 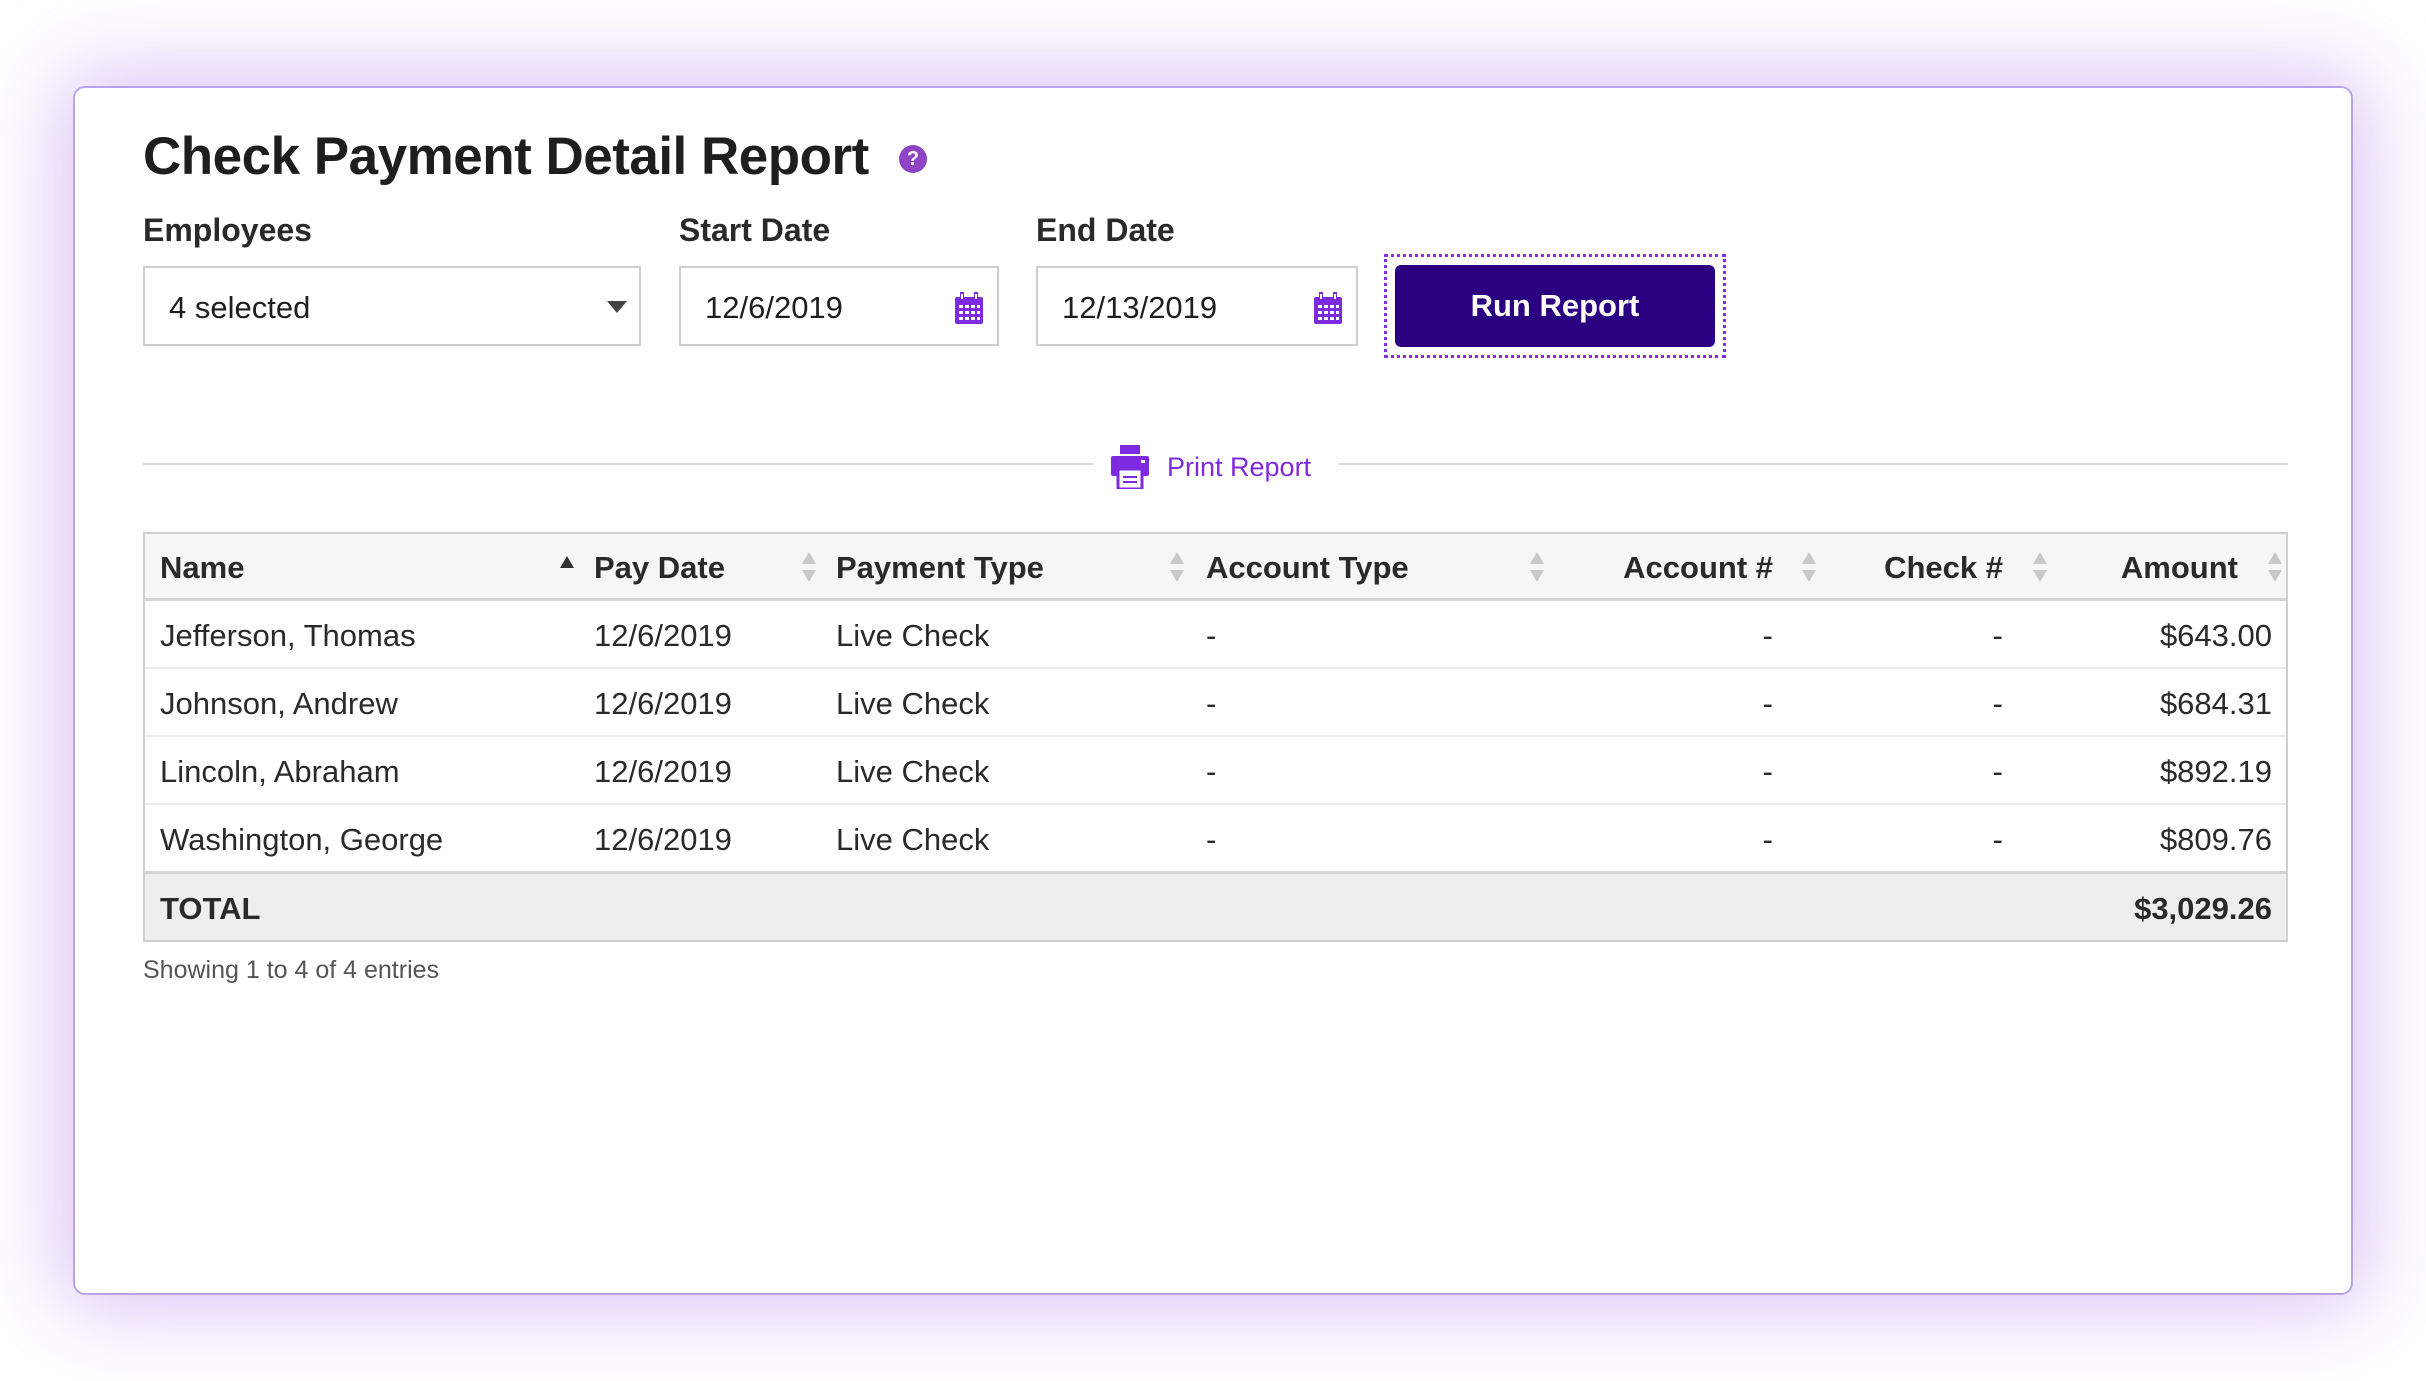 I want to click on print-report-label: Print Report, so click(x=1239, y=466).